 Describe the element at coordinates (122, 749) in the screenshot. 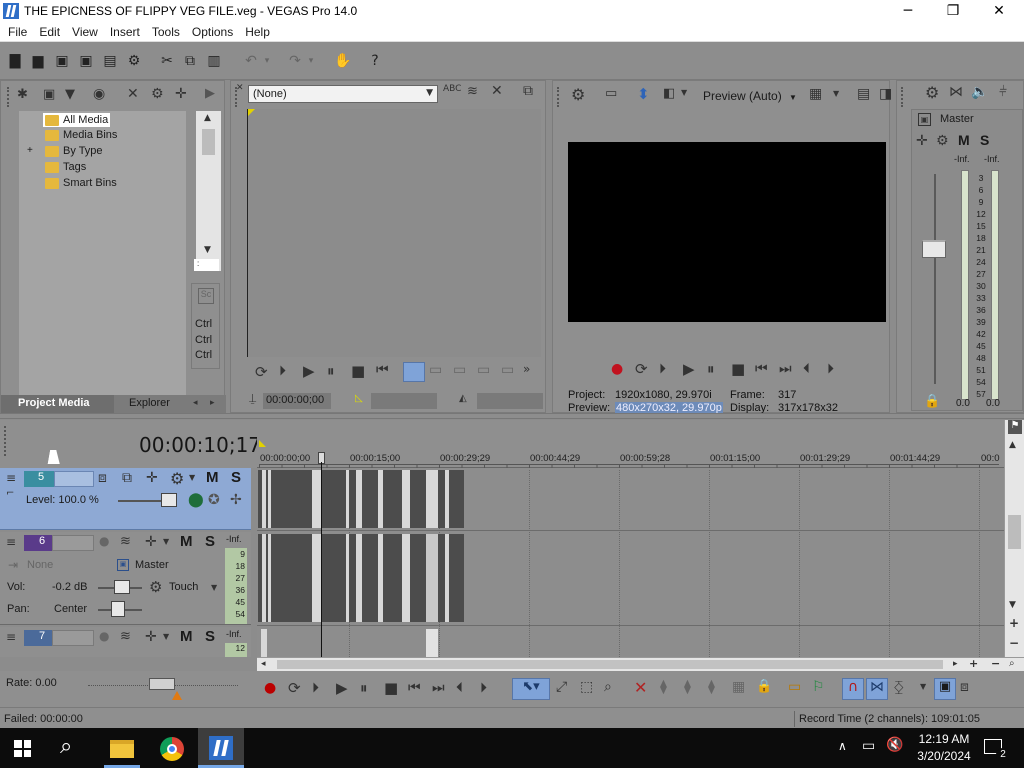

I see `file-explorer-icon` at that location.